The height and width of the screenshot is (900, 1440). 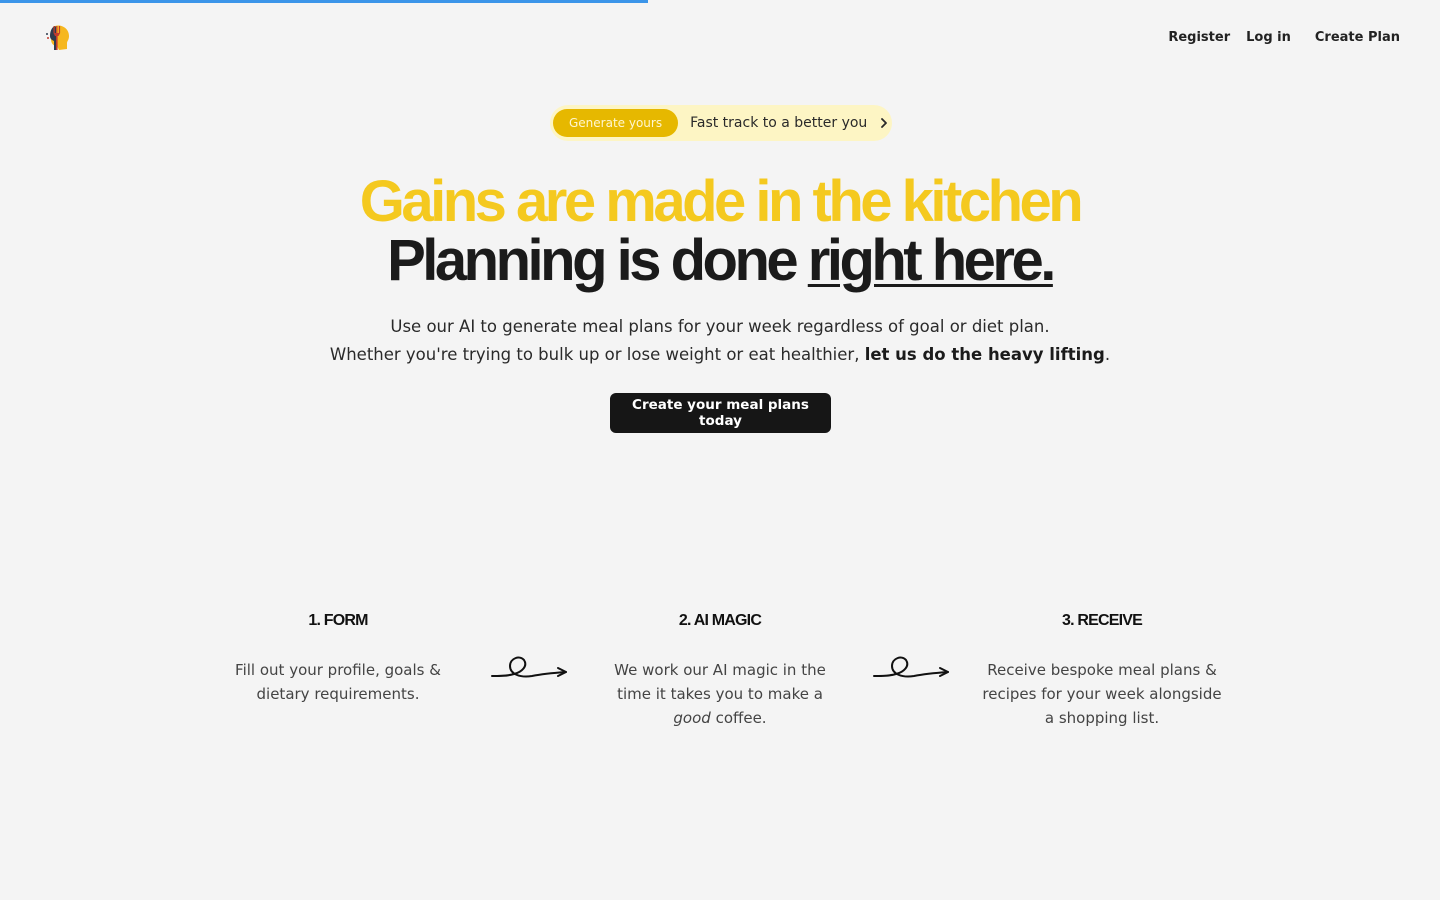 I want to click on announcement-text: Fast track to a better you, so click(x=778, y=123).